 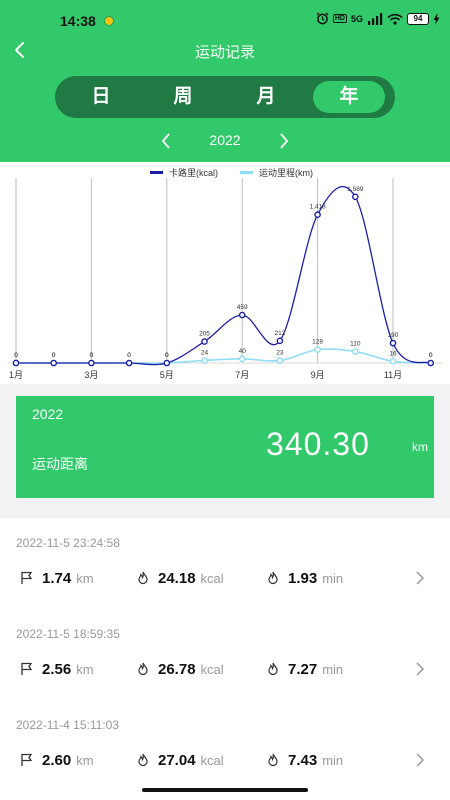 What do you see at coordinates (243, 351) in the screenshot?
I see `distance-data-label: 40` at bounding box center [243, 351].